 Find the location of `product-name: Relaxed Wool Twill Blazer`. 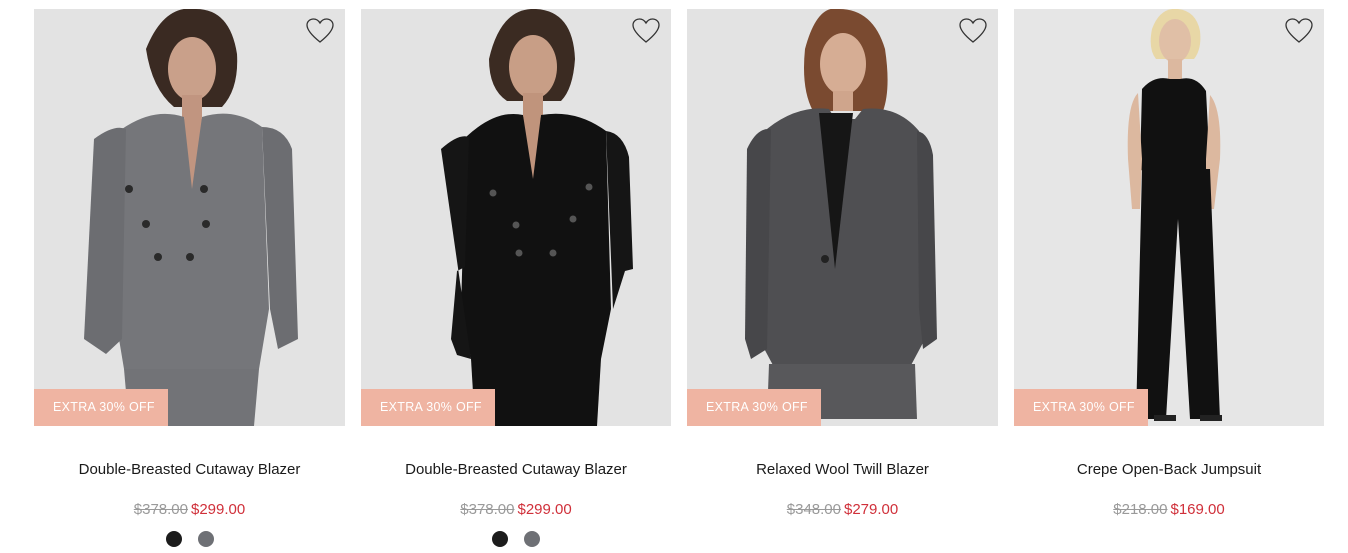

product-name: Relaxed Wool Twill Blazer is located at coordinates (842, 469).